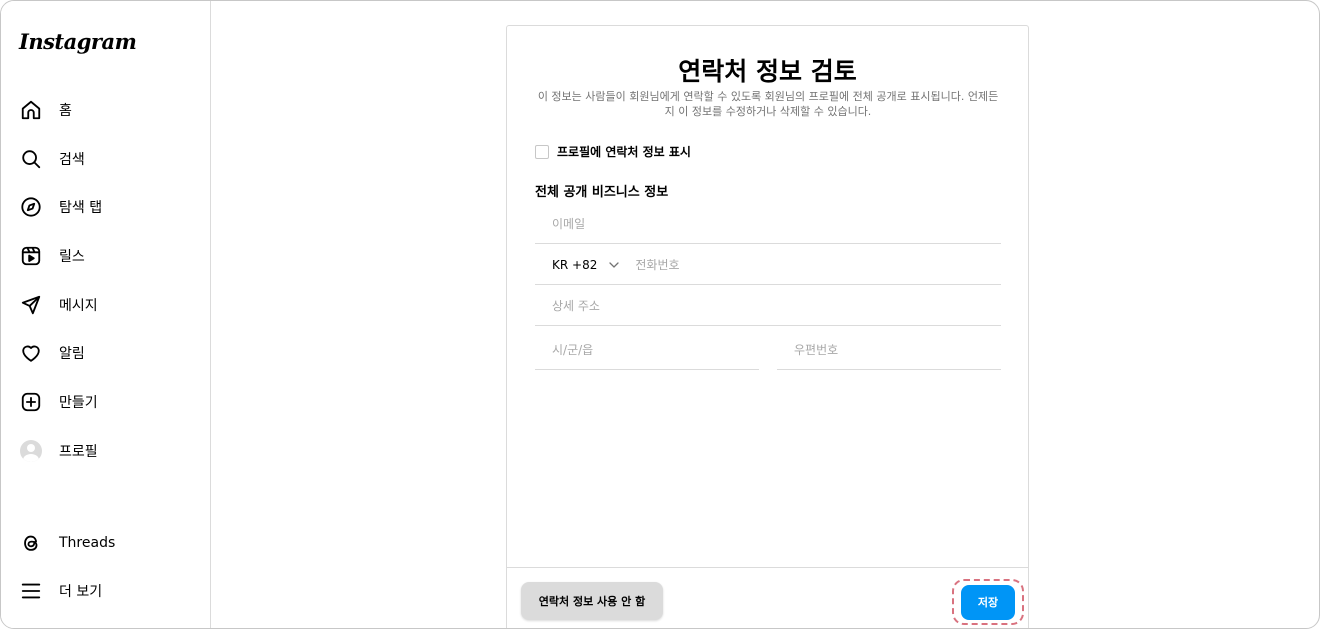 The image size is (1320, 629). What do you see at coordinates (31, 207) in the screenshot?
I see `compass-icon` at bounding box center [31, 207].